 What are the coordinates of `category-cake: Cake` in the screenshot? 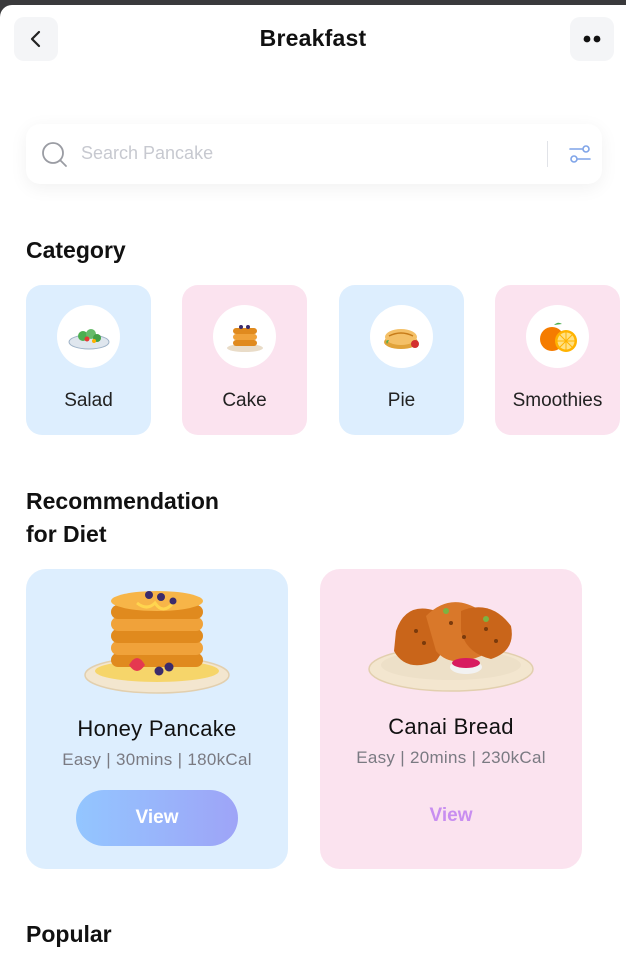 It's located at (244, 360).